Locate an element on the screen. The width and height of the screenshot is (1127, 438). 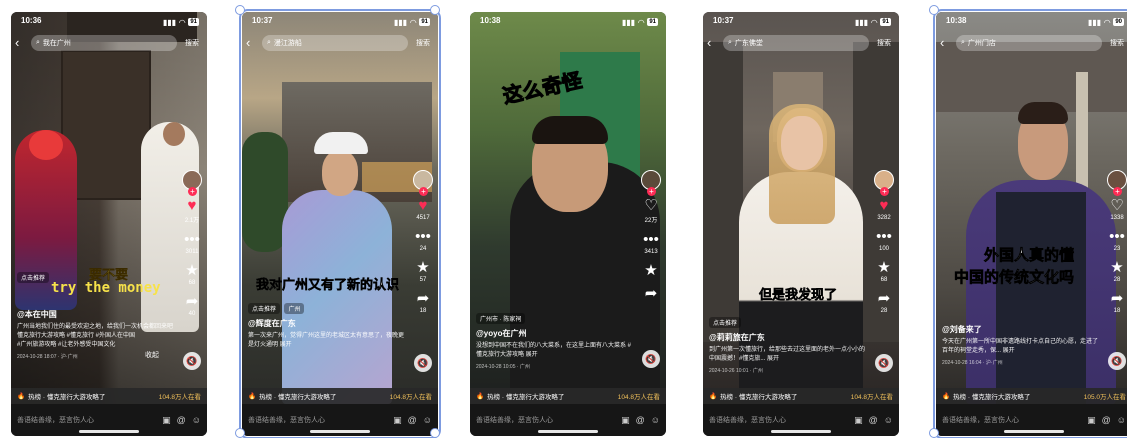
author-name: @本在中国 is located at coordinates (97, 314).